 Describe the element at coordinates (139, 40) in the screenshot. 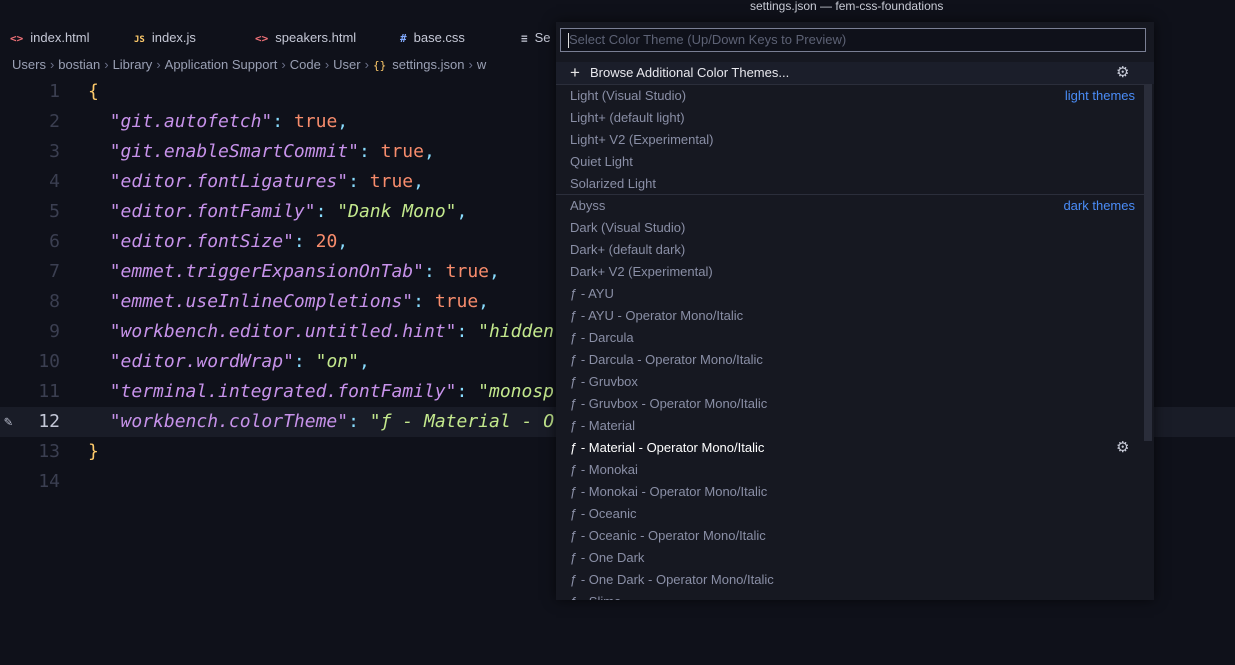

I see `js-file-icon: JS` at that location.